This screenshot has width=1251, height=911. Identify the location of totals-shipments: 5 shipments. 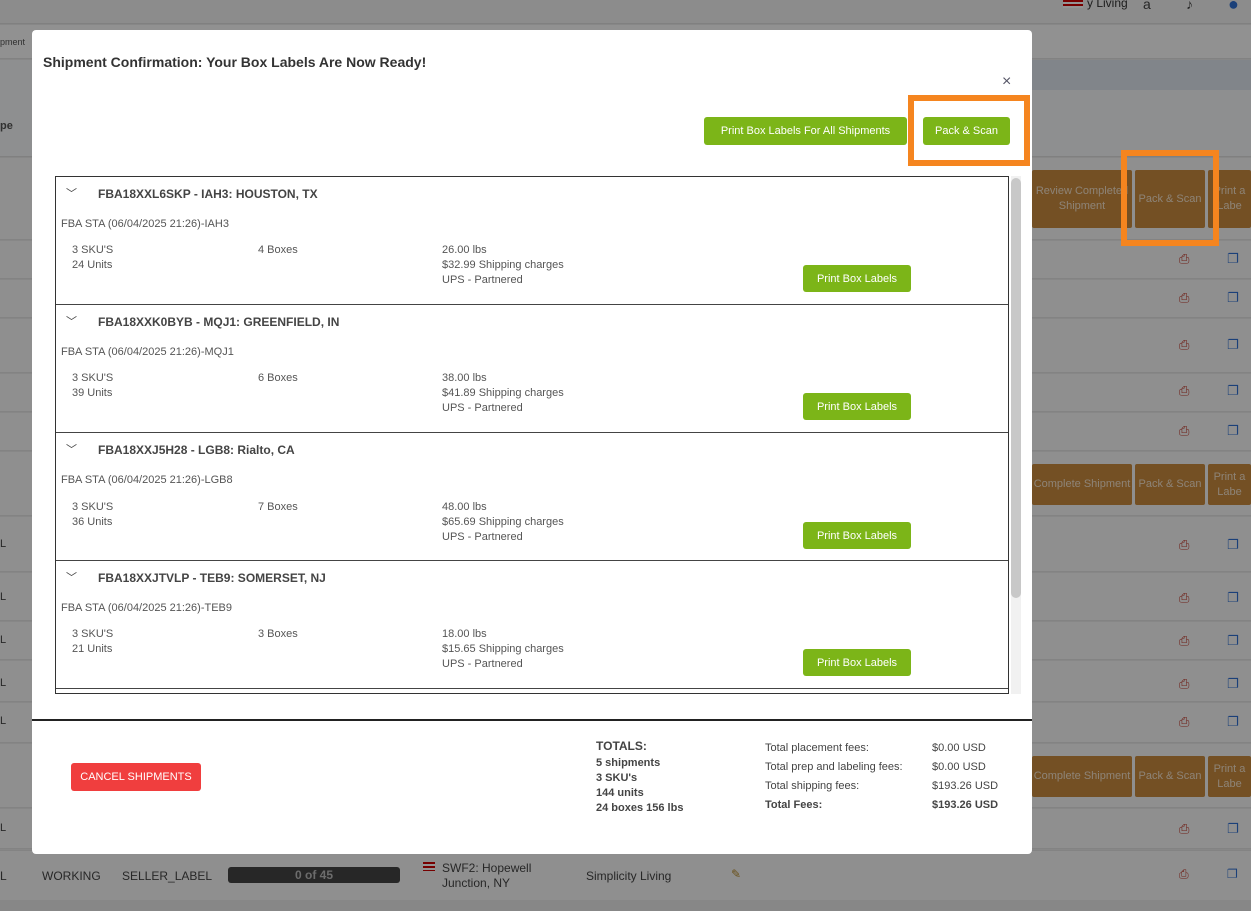
(628, 763).